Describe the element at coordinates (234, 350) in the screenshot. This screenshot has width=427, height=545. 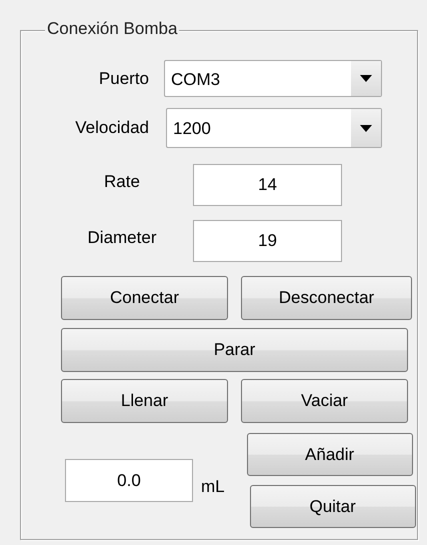
I see `stop-button: Parar` at that location.